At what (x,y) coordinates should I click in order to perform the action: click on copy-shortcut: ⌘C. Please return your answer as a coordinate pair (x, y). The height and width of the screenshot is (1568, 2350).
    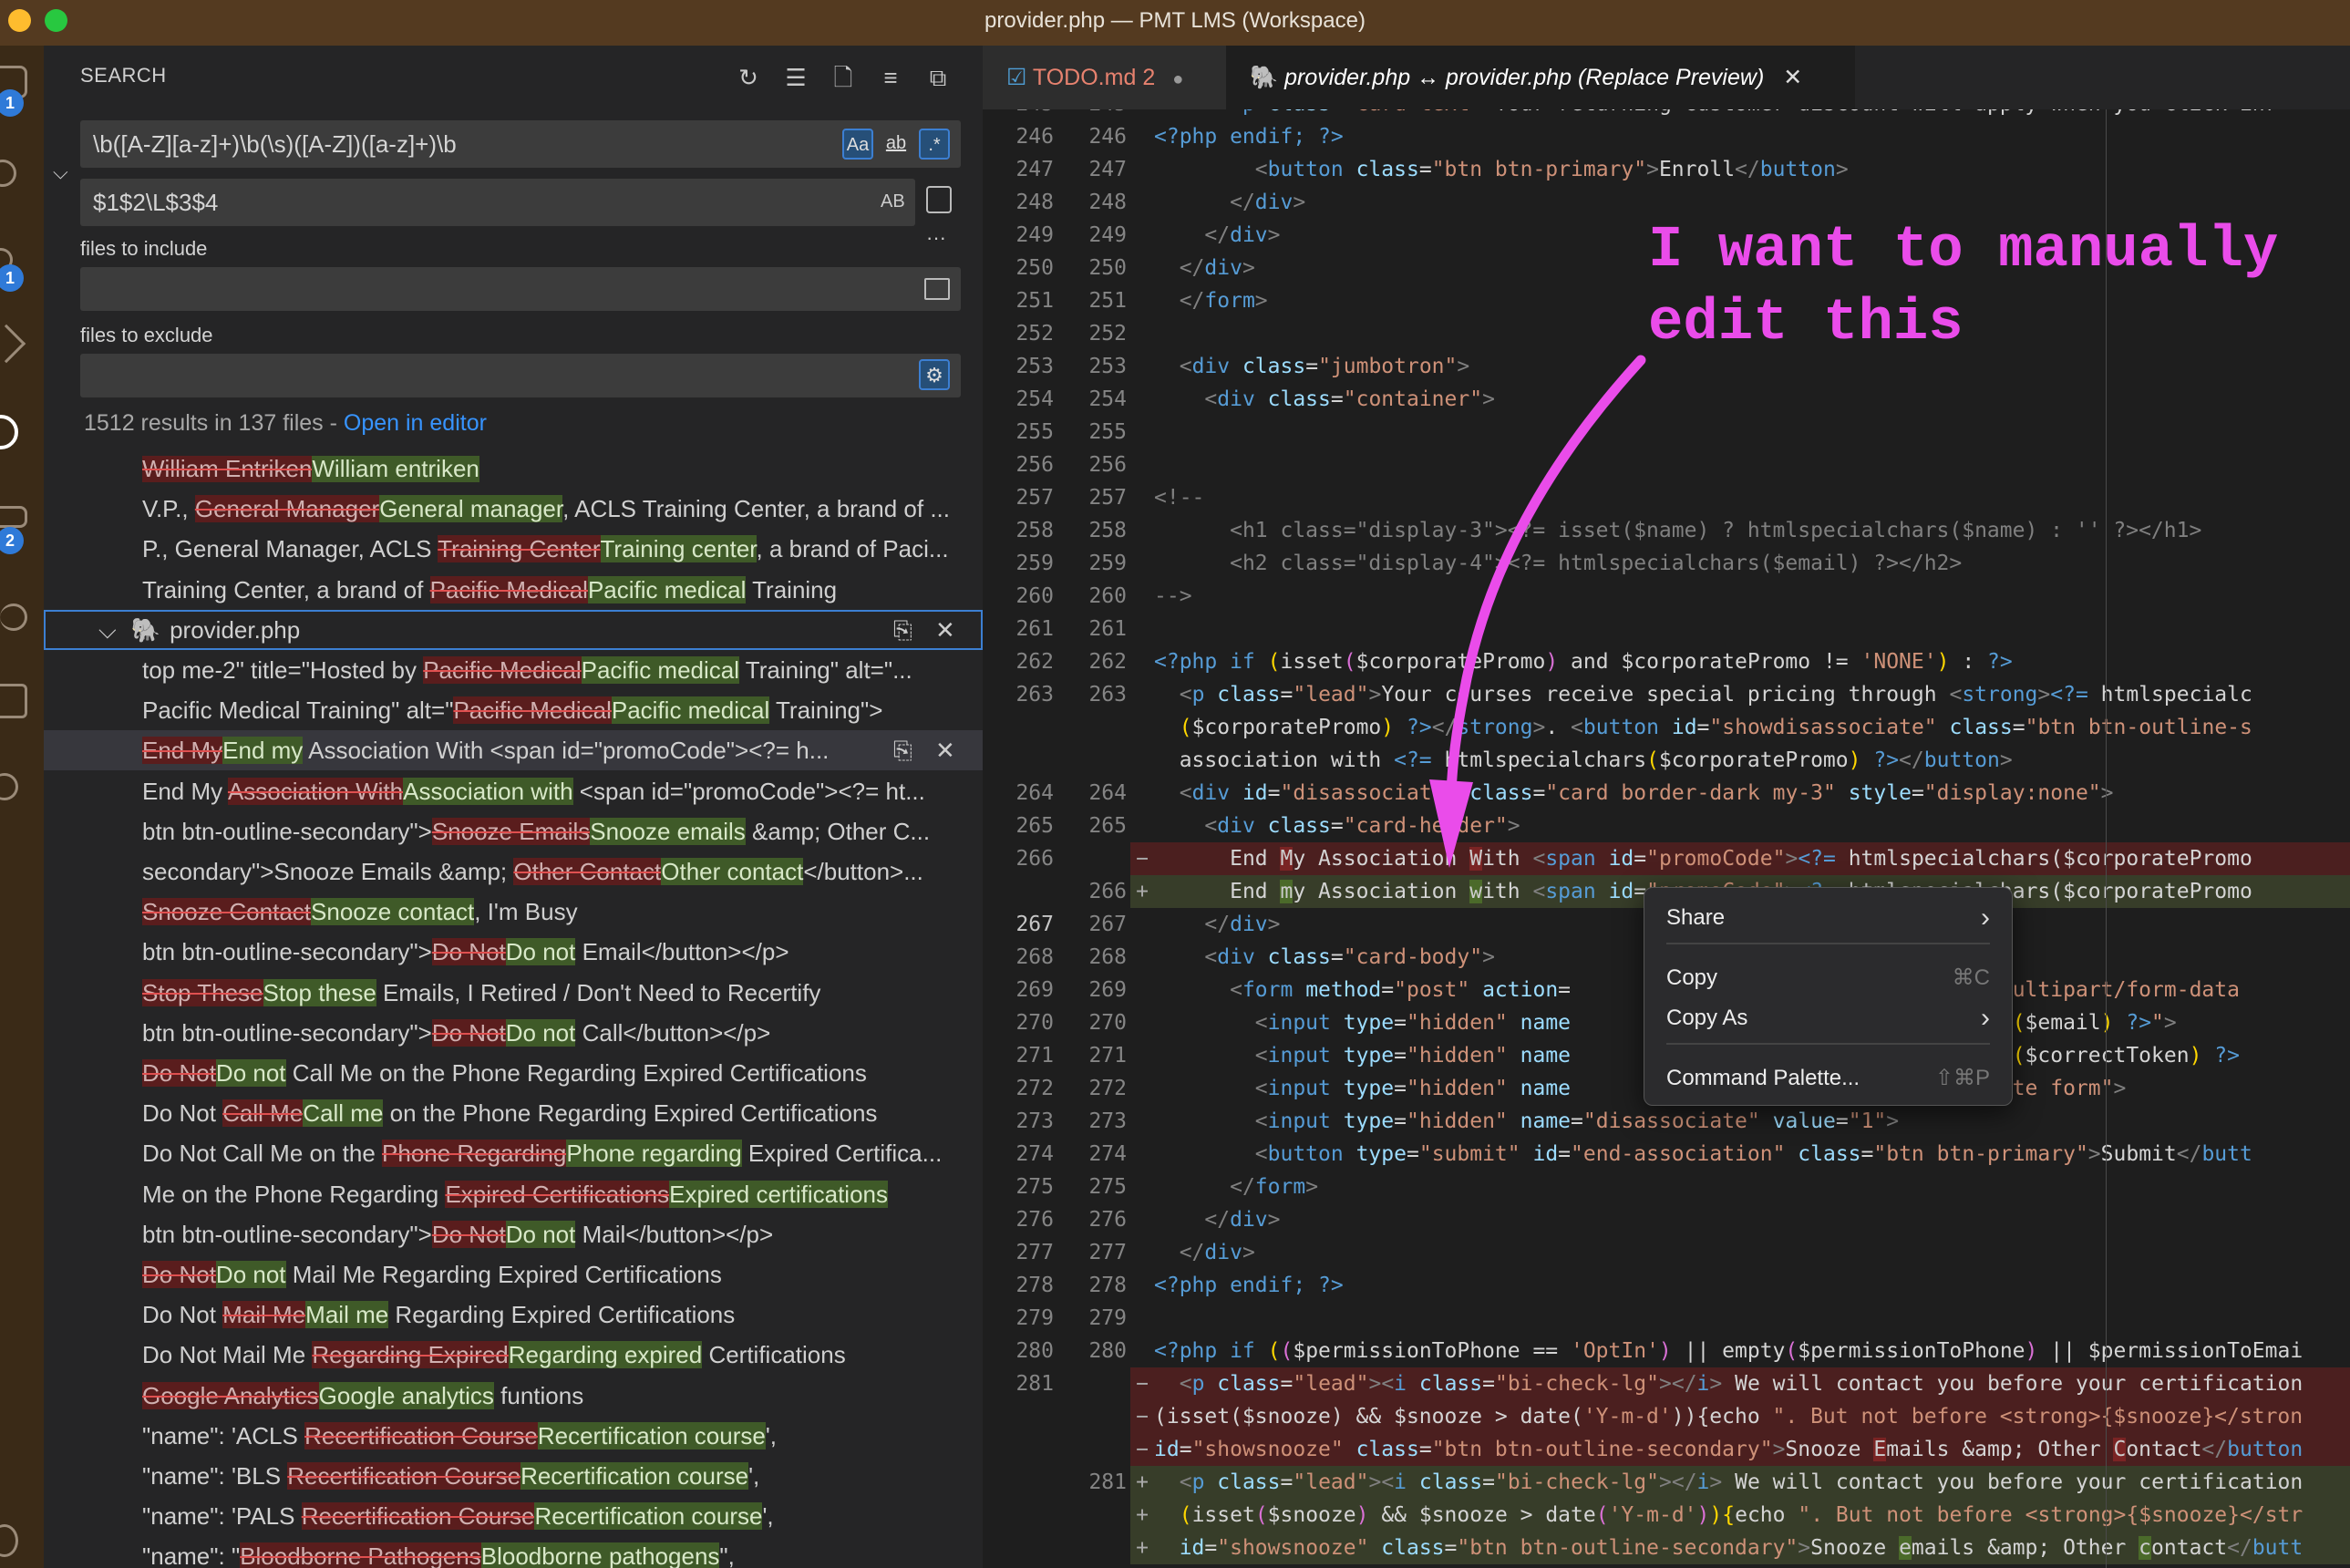
    Looking at the image, I should click on (1971, 977).